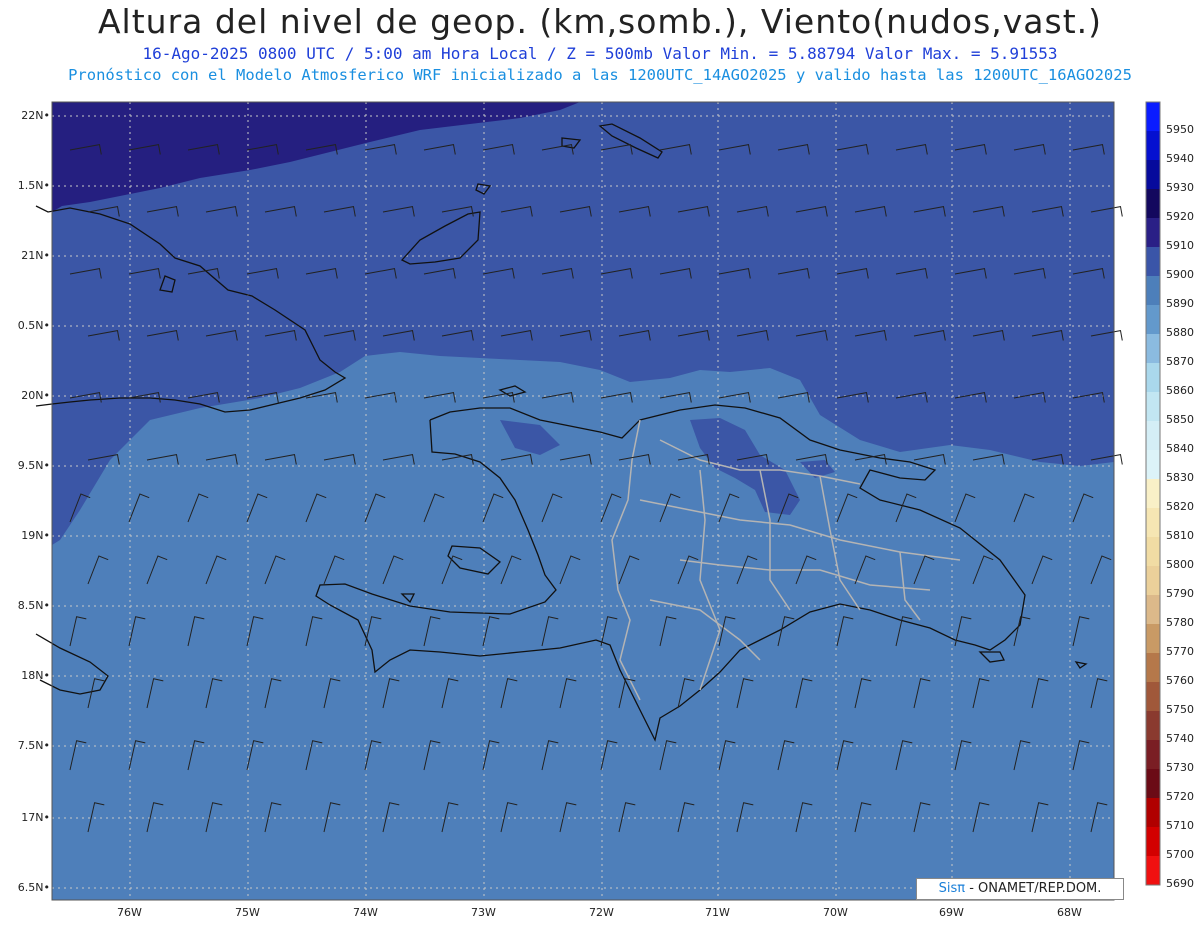  Describe the element at coordinates (1180, 593) in the screenshot. I see `colorbar-label: 5790` at that location.